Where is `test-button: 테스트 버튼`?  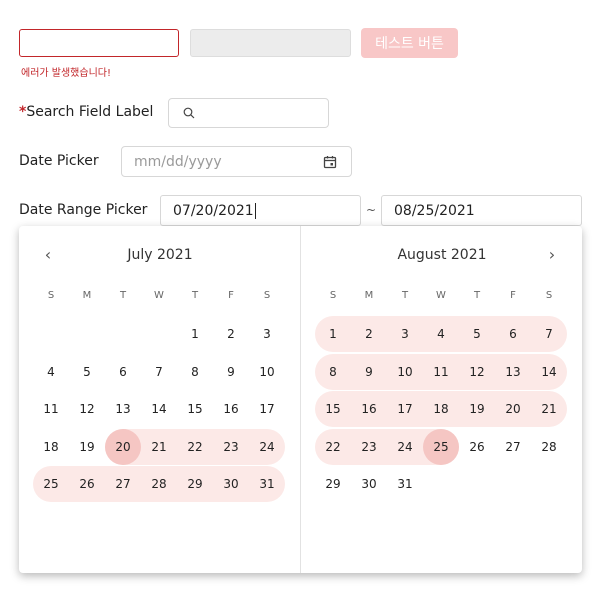
test-button: 테스트 버튼 is located at coordinates (409, 43).